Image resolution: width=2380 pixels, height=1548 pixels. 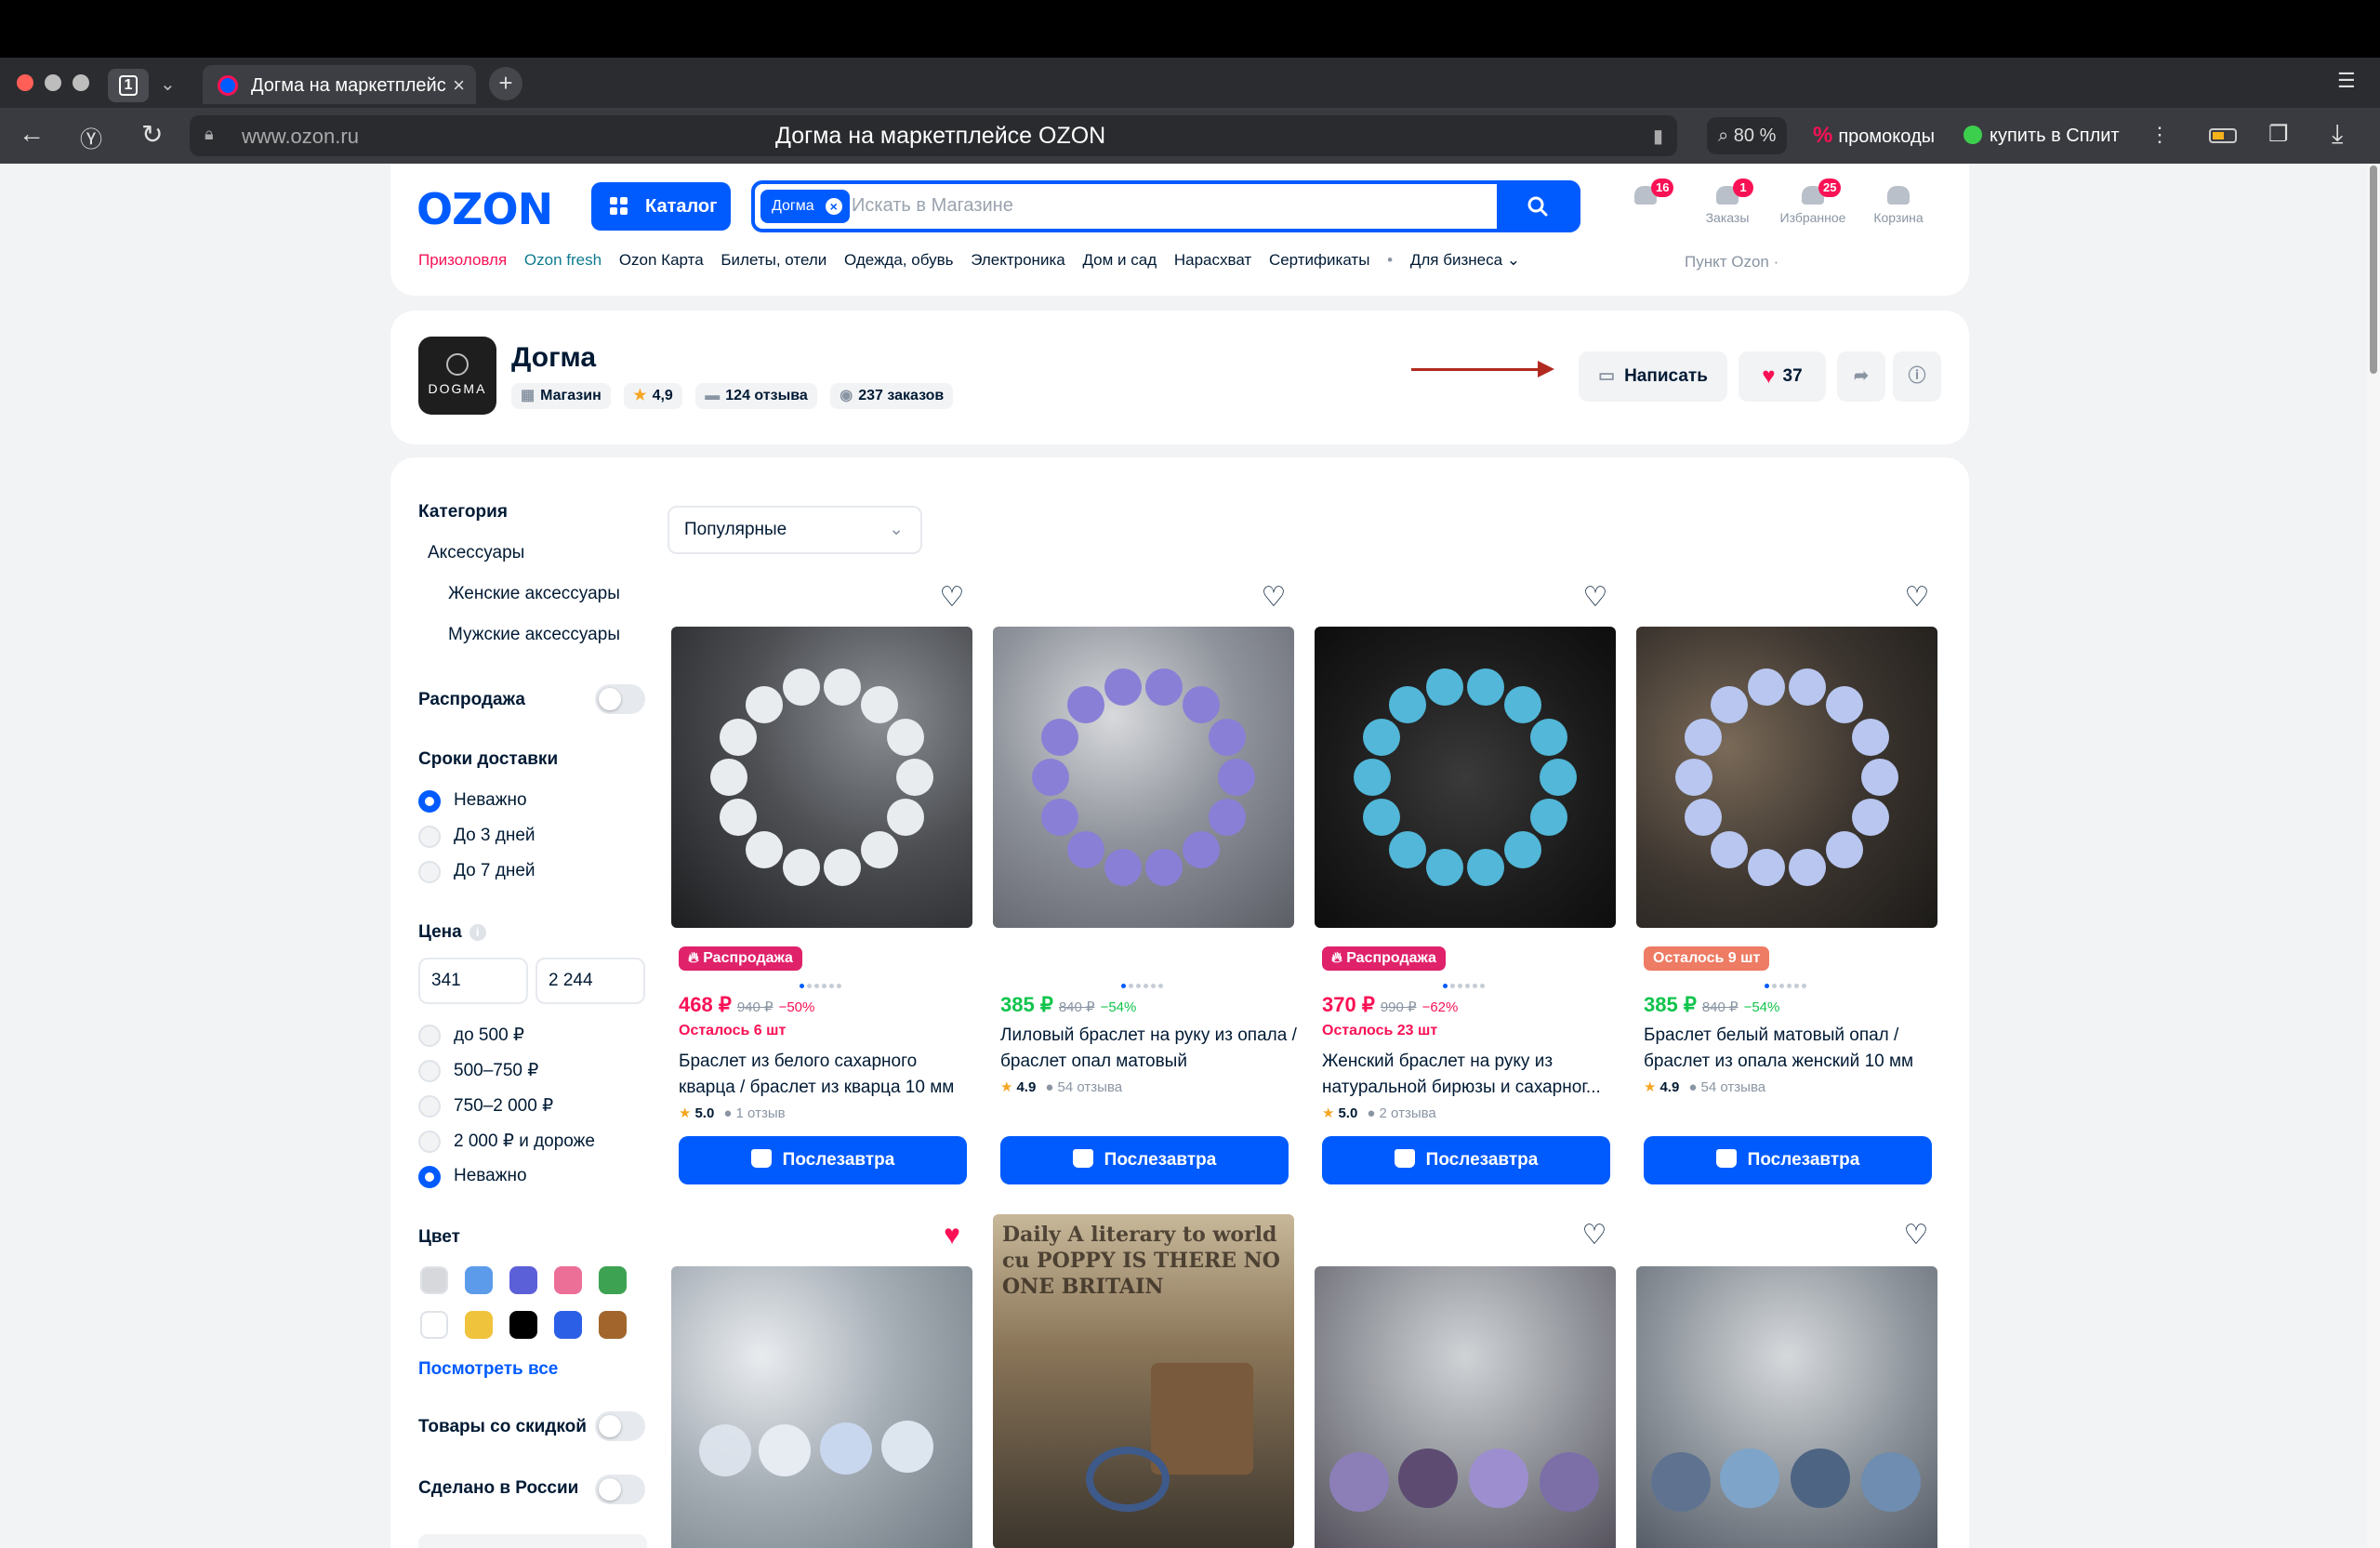 What do you see at coordinates (1782, 376) in the screenshot?
I see `like-button: ♥ 37` at bounding box center [1782, 376].